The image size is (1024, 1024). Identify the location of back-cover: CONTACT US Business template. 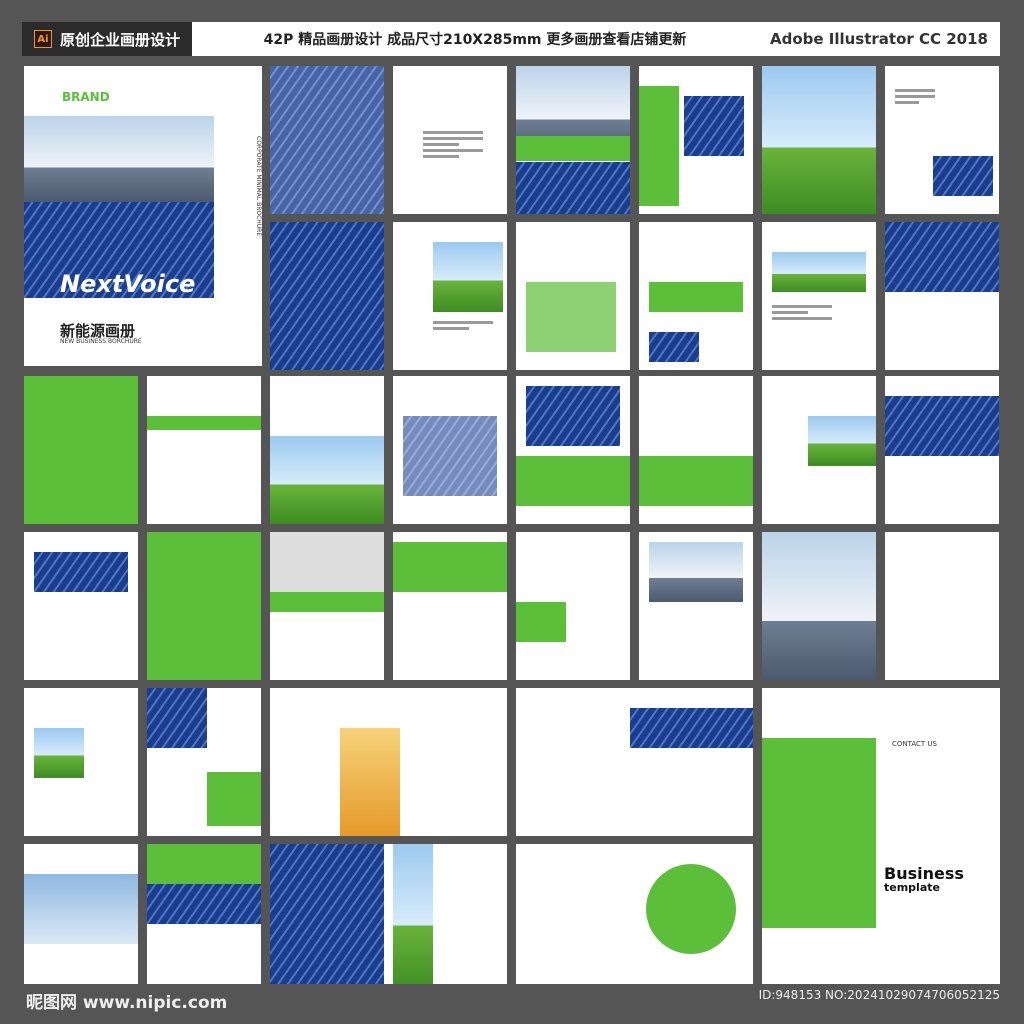
(881, 838).